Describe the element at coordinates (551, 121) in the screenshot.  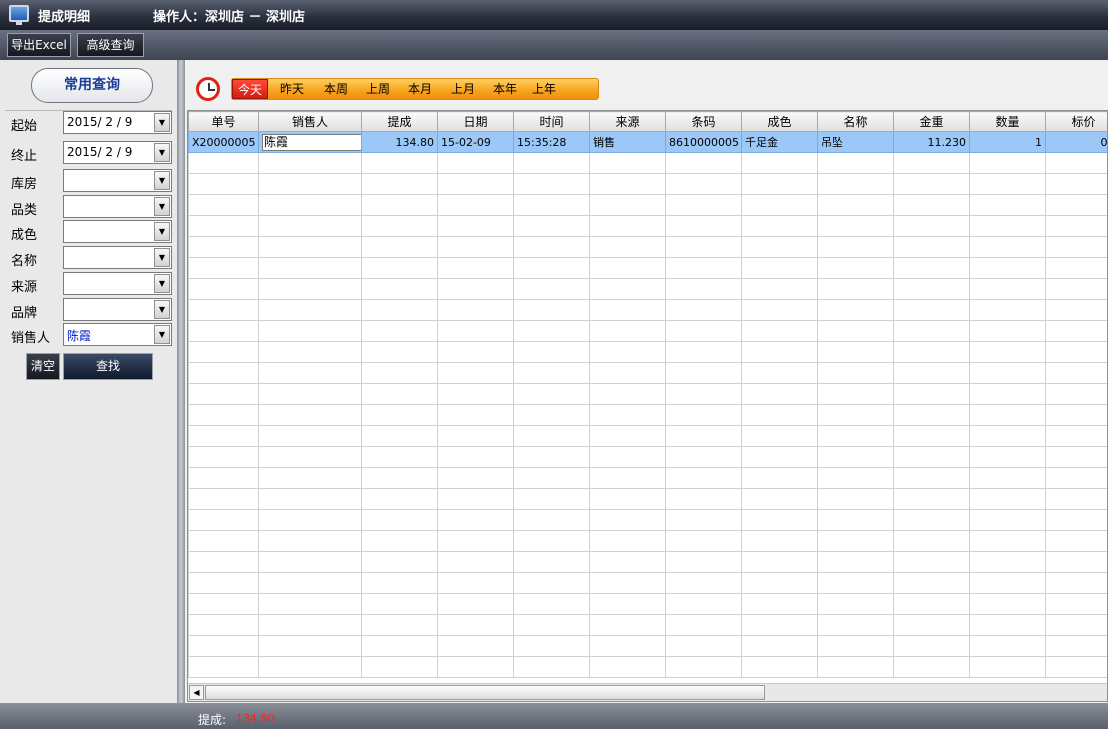
I see `column-header: 时间` at that location.